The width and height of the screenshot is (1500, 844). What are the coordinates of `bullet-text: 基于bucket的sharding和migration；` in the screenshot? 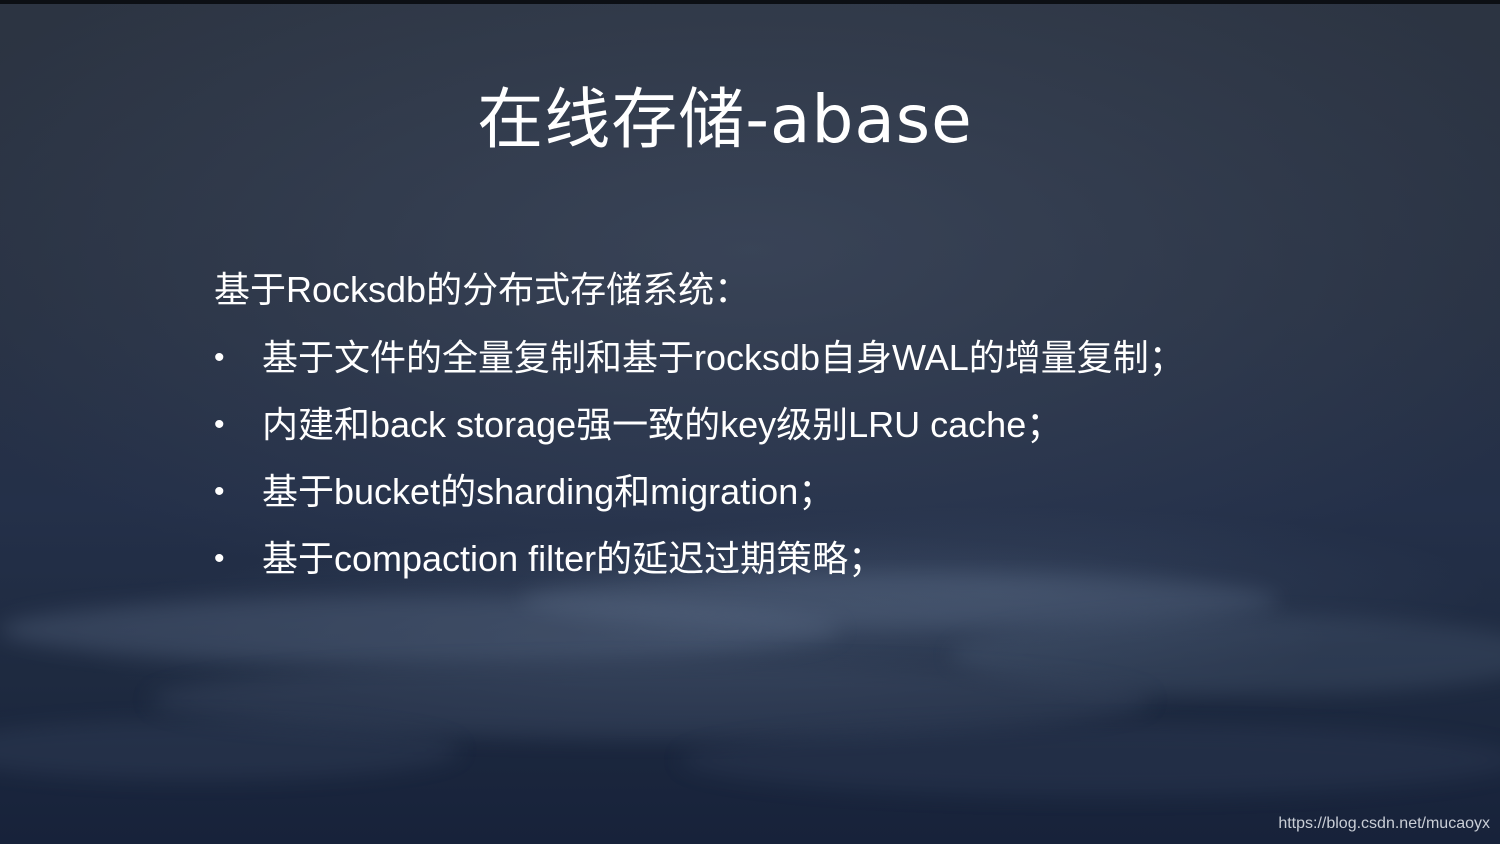 It's located at (548, 491).